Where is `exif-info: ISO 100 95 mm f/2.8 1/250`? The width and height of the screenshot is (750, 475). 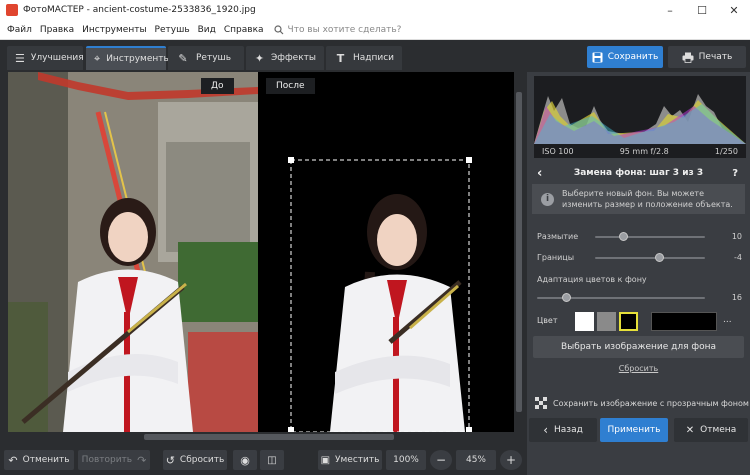
exif-info: ISO 100 95 mm f/2.8 1/250 is located at coordinates (640, 151).